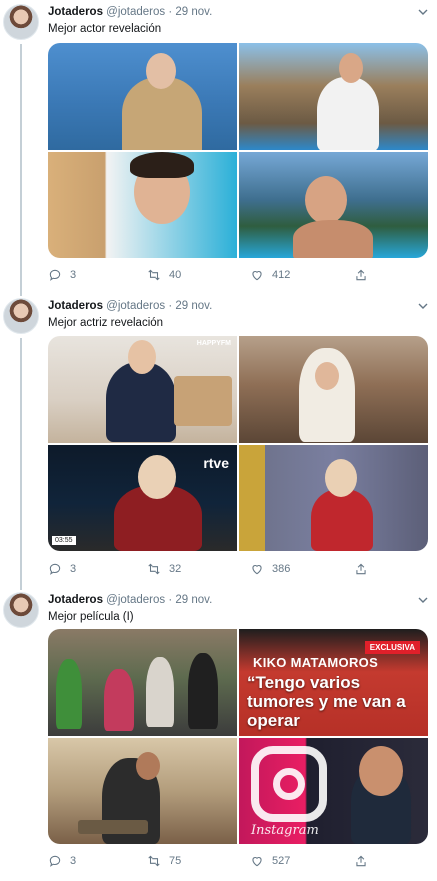  Describe the element at coordinates (175, 861) in the screenshot. I see `retweet-count: 75` at that location.